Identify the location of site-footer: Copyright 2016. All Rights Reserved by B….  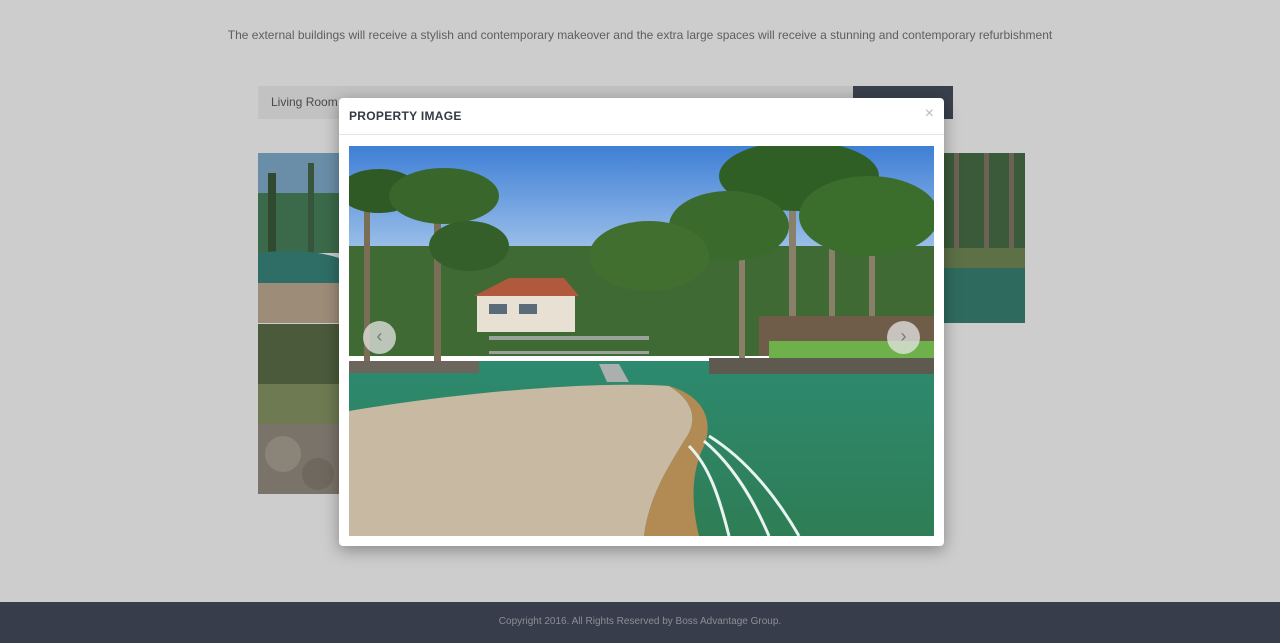
(640, 622).